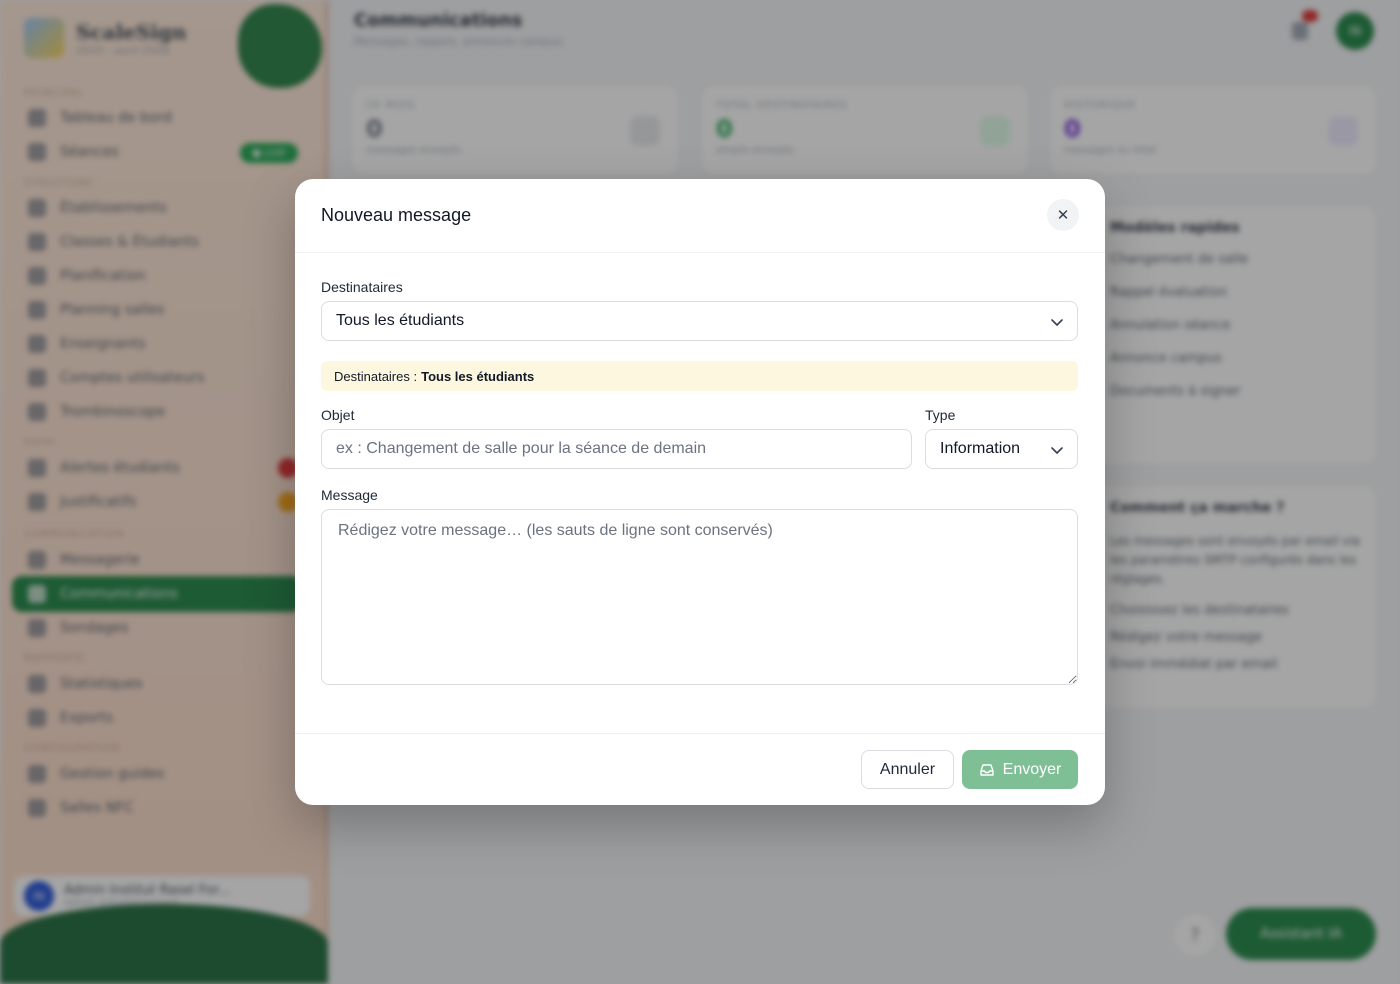  What do you see at coordinates (699, 376) in the screenshot?
I see `recipients-info-banner: Destinataires : Tous les étudiants` at bounding box center [699, 376].